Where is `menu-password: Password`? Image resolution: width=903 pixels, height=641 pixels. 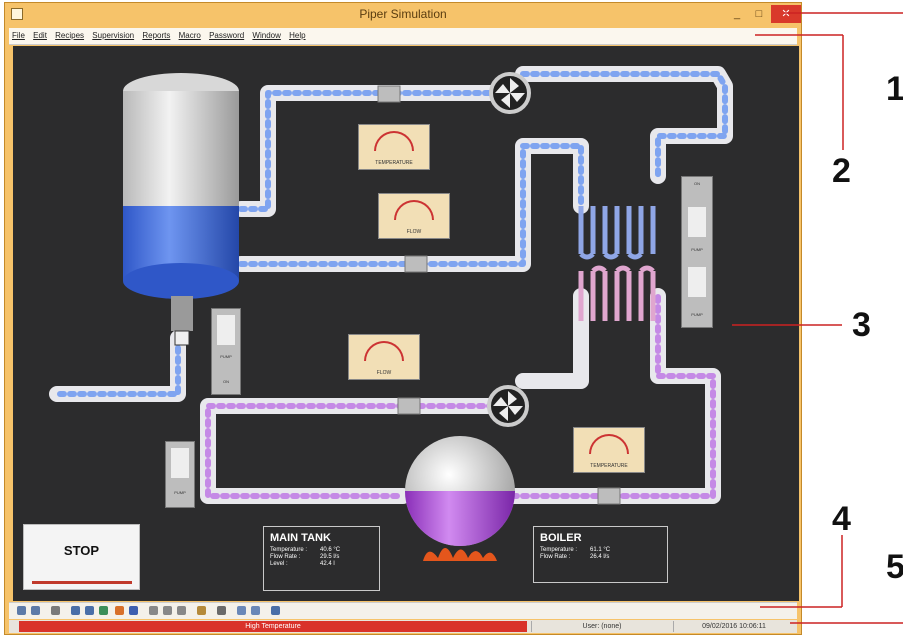 menu-password: Password is located at coordinates (226, 34).